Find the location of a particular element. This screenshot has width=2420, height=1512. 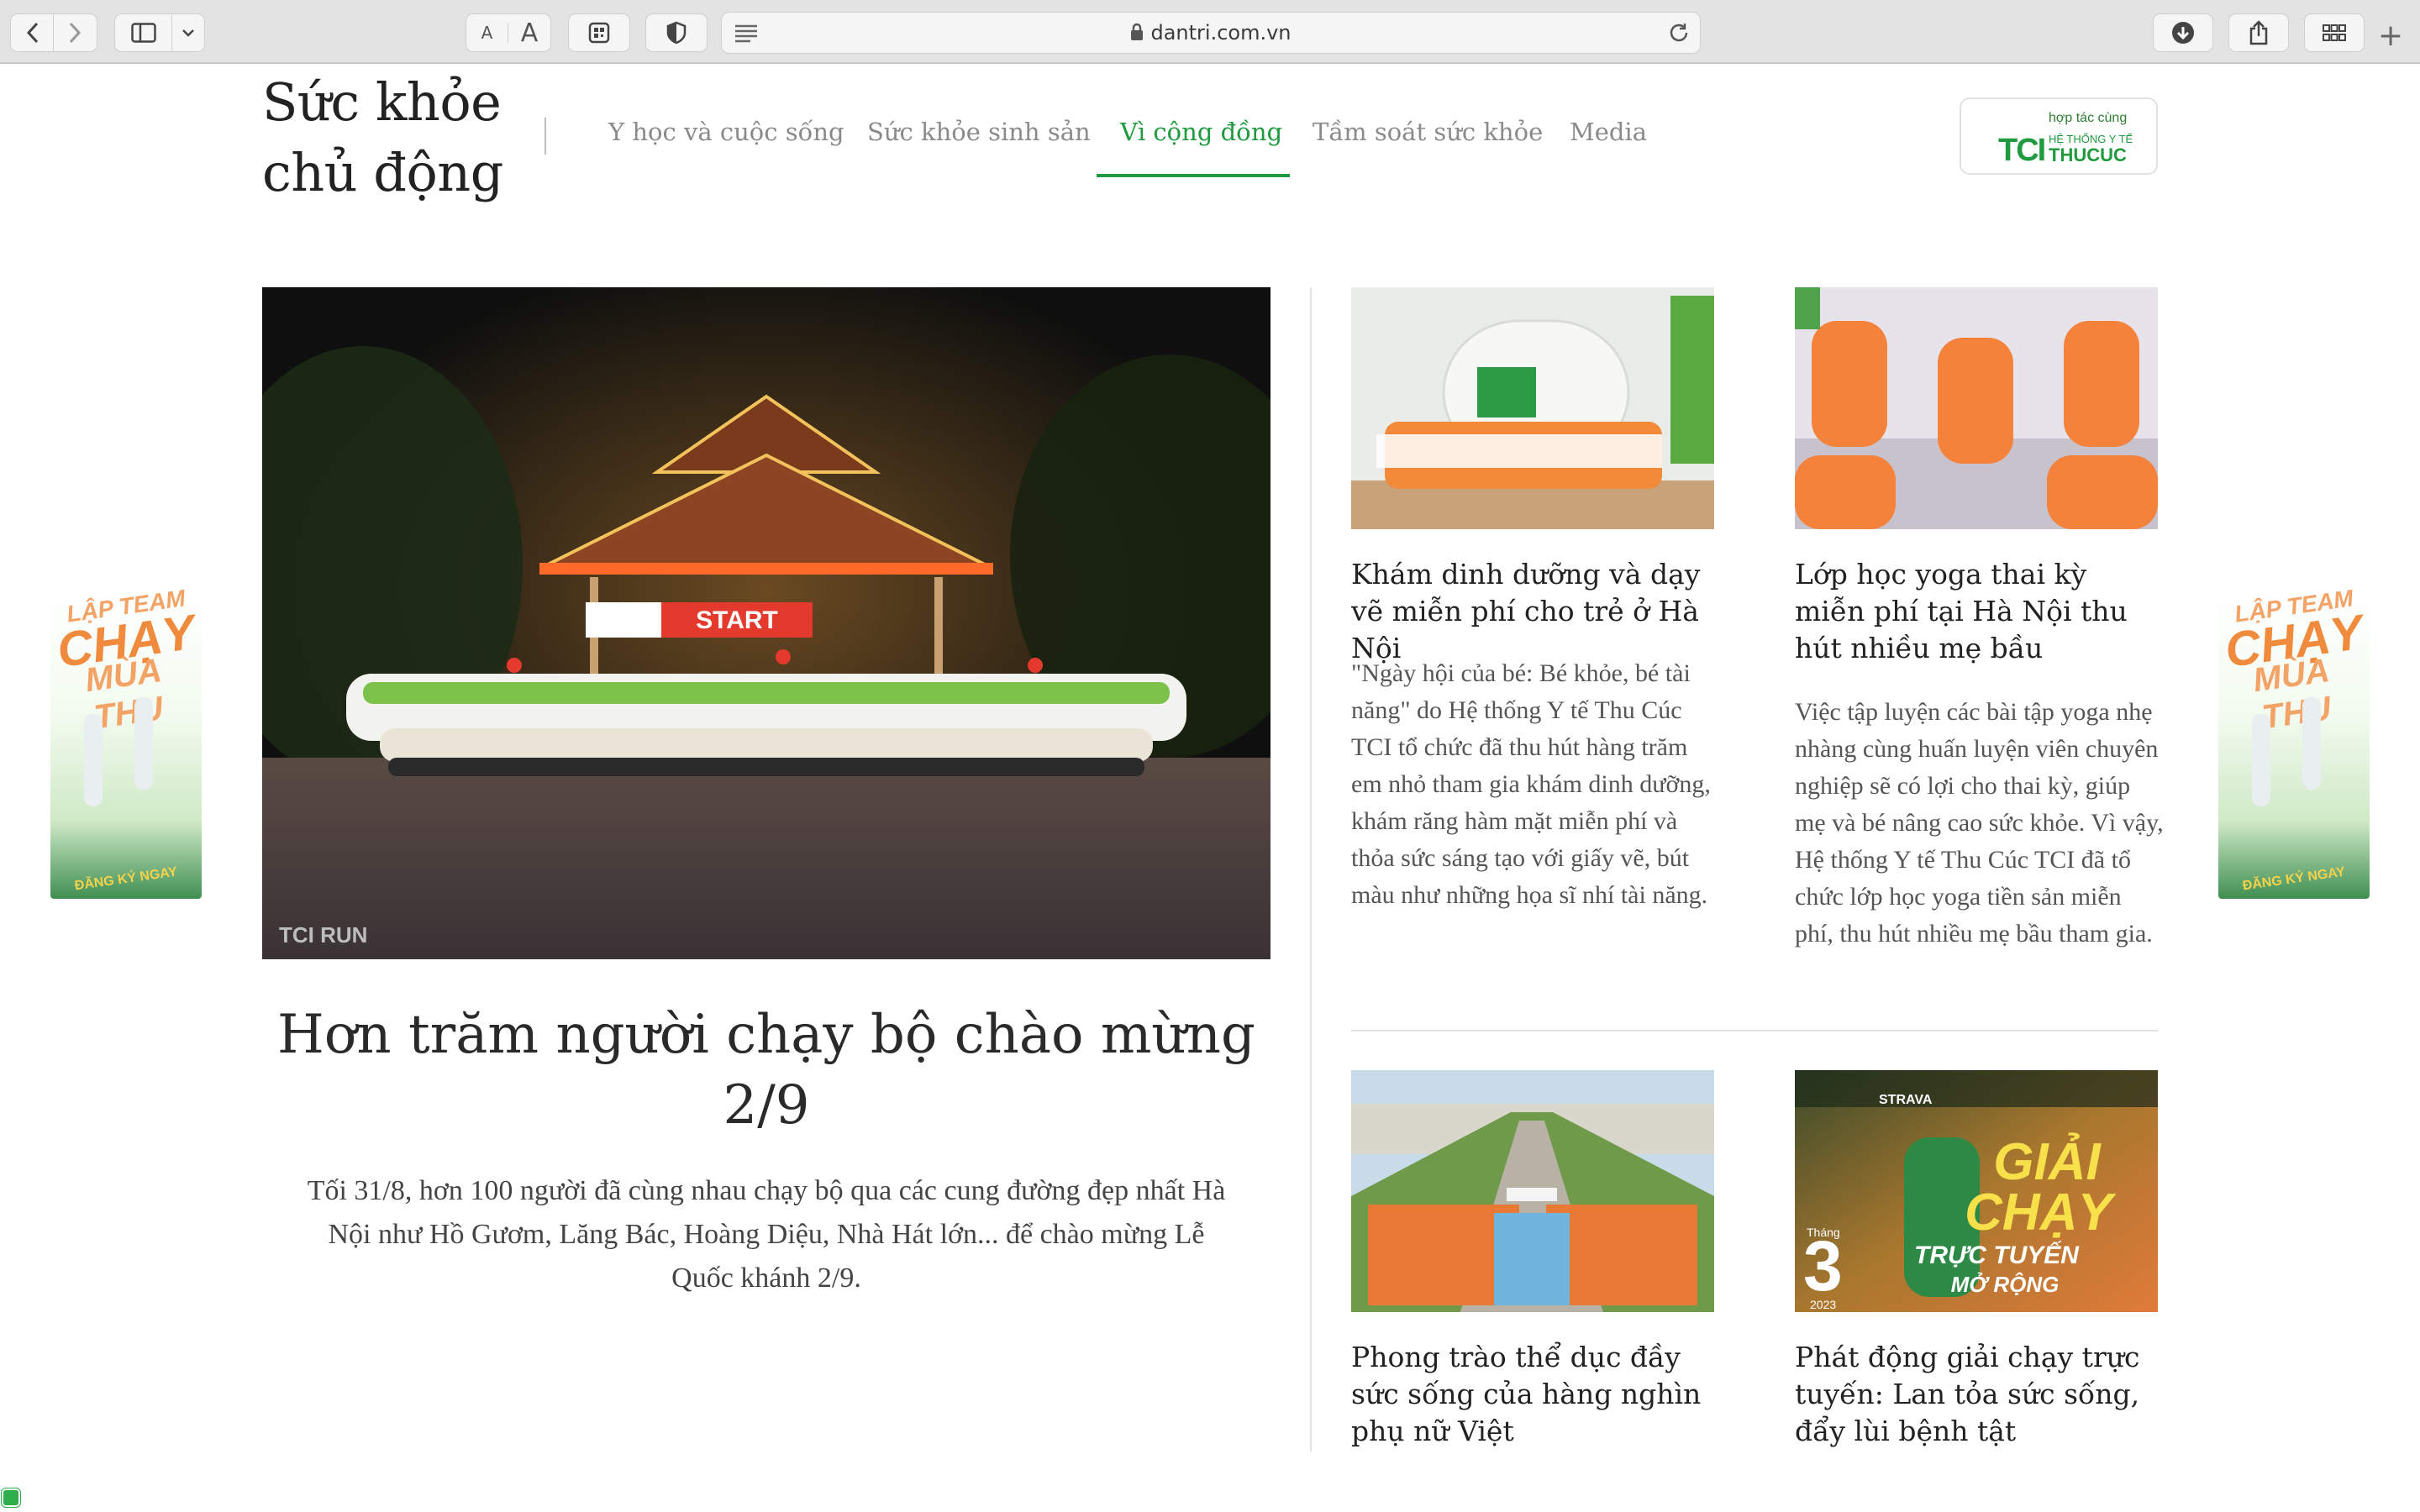

row-divider is located at coordinates (1754, 1031).